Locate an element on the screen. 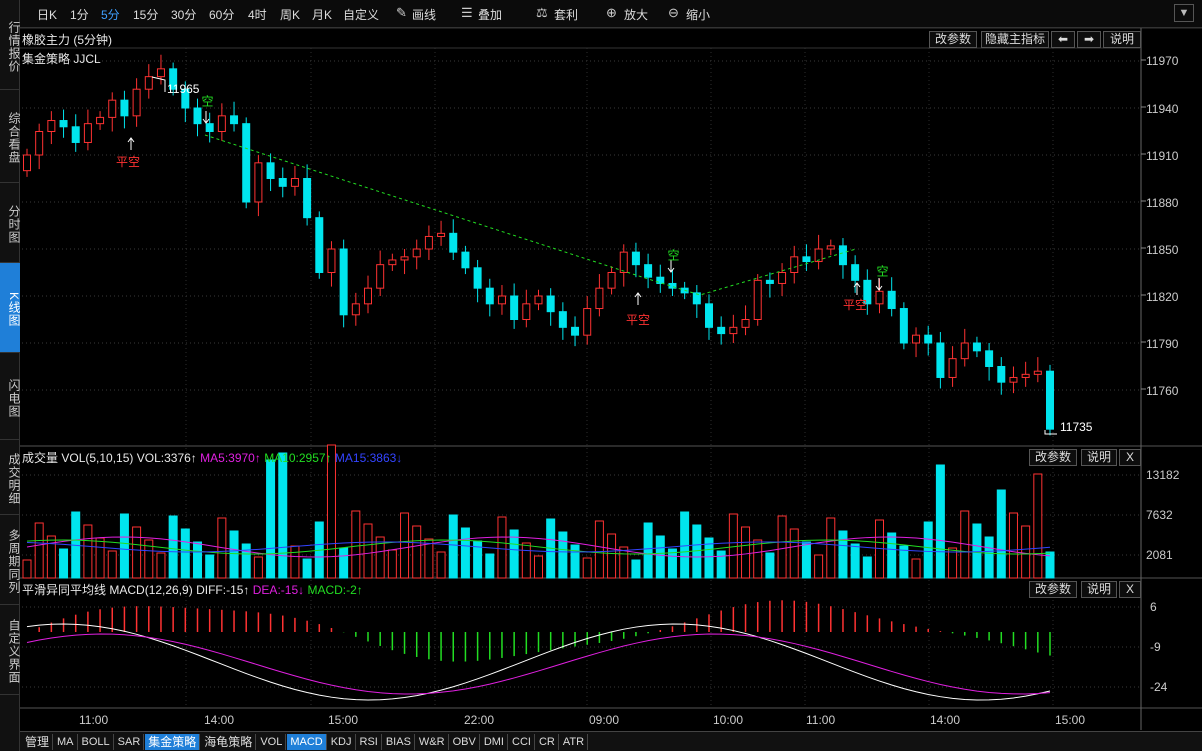 This screenshot has height=751, width=1202. scroll-right-button: ➡ is located at coordinates (1089, 39).